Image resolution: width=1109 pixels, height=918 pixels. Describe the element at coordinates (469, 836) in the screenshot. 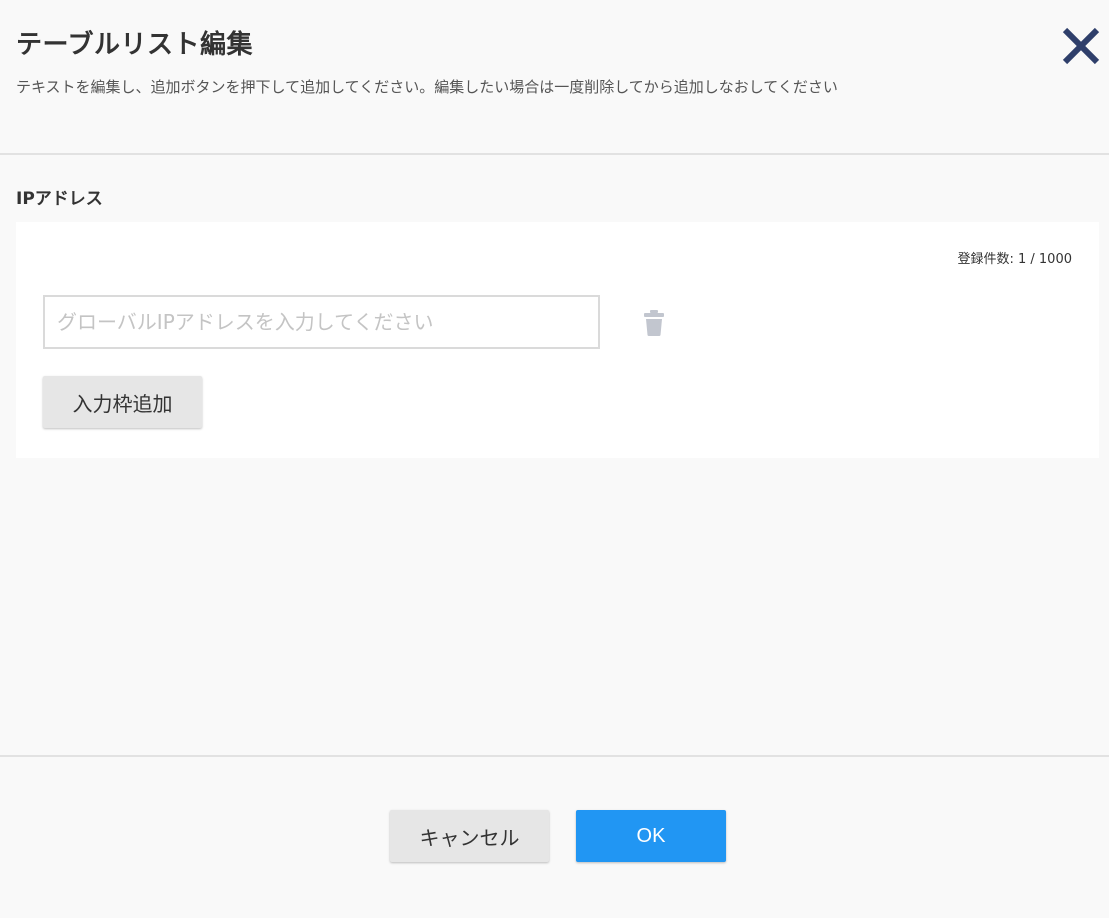

I see `cancel-button: キャンセル` at that location.